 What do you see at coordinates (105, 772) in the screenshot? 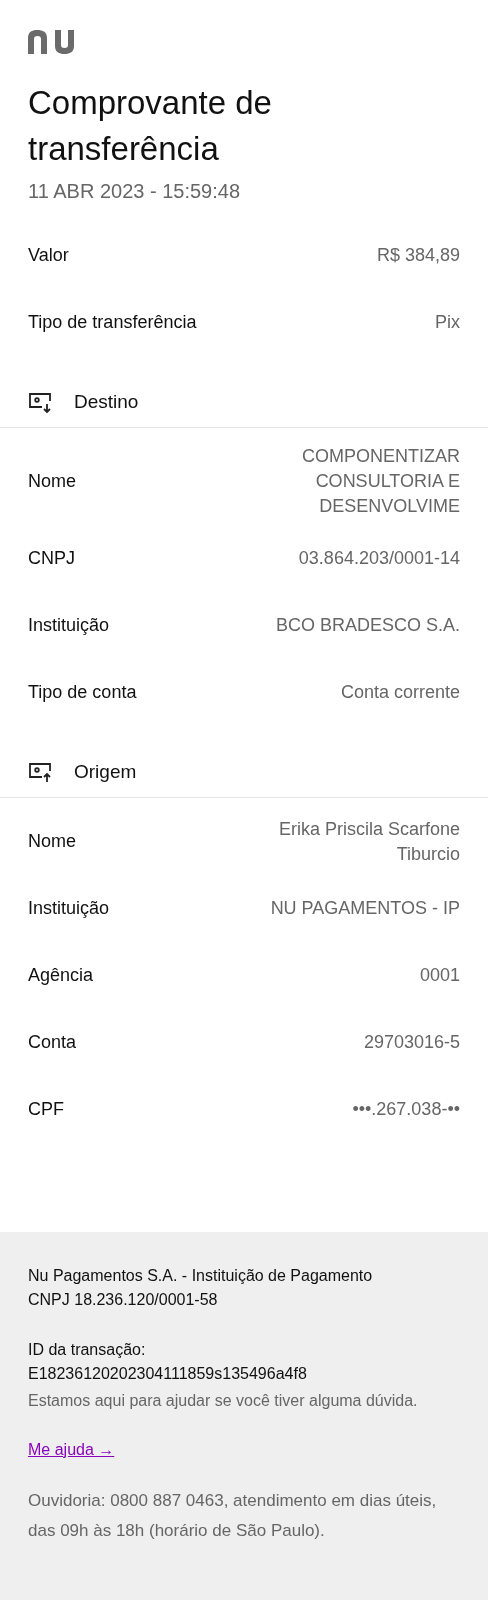
I see `section-title: Origem` at bounding box center [105, 772].